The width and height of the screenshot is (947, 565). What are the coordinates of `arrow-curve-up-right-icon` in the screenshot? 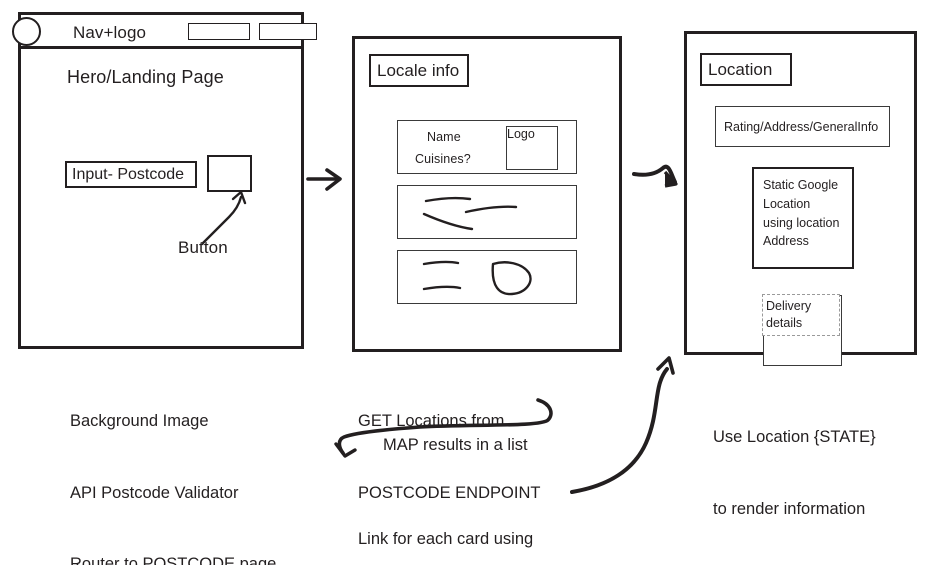 It's located at (622, 425).